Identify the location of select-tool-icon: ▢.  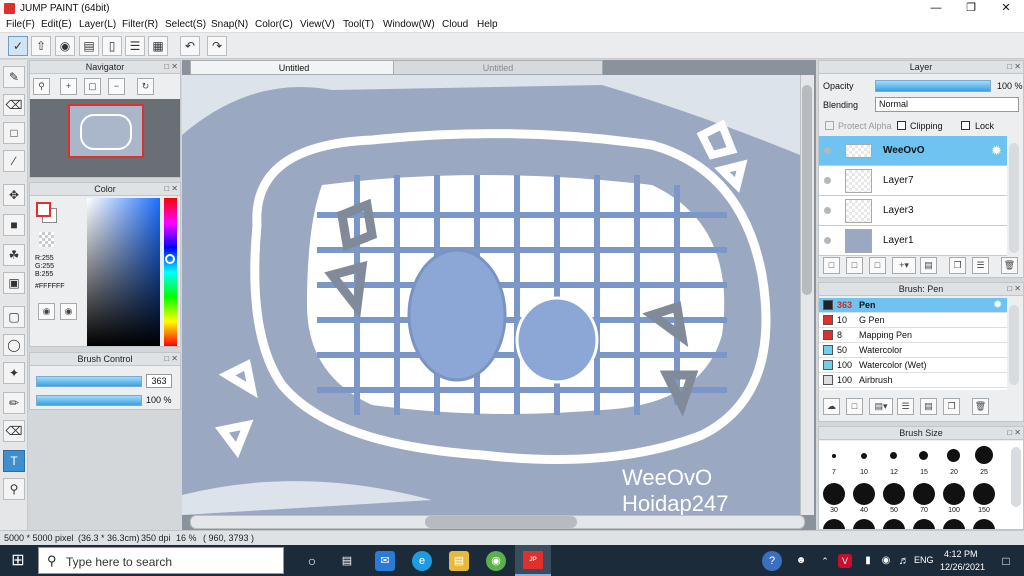
(14, 317).